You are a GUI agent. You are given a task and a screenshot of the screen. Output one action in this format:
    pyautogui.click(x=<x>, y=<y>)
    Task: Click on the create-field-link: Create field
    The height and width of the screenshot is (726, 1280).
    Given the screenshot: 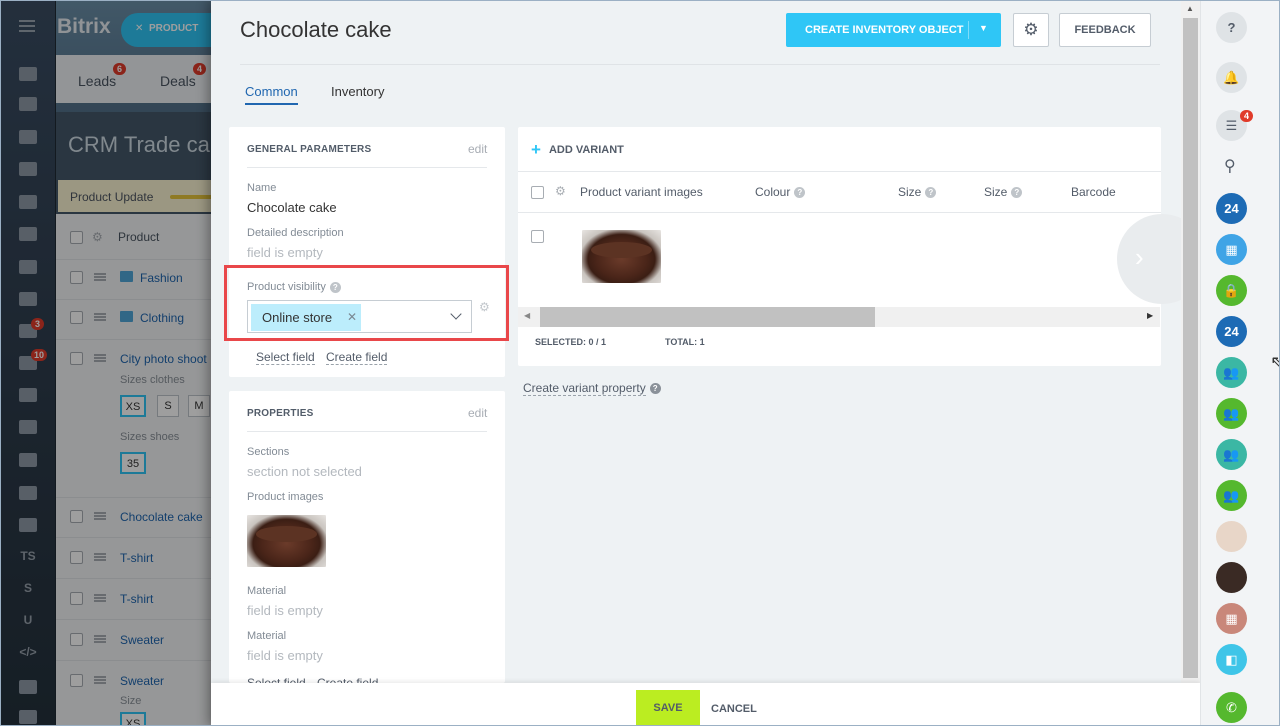 What is the action you would take?
    pyautogui.click(x=357, y=357)
    